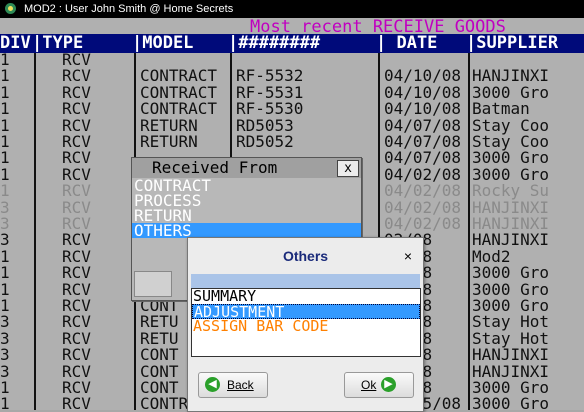 This screenshot has height=412, width=584. I want to click on others-option-assign-bar-code: ASSIGN BAR CODE, so click(306, 326).